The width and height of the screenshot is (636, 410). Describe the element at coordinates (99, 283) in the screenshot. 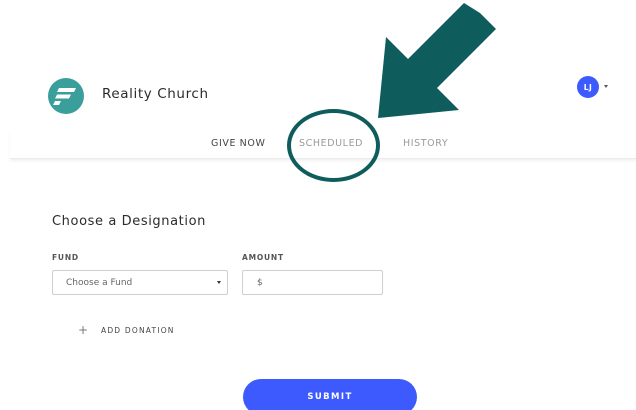

I see `fund-select-value: Choose a Fund` at that location.